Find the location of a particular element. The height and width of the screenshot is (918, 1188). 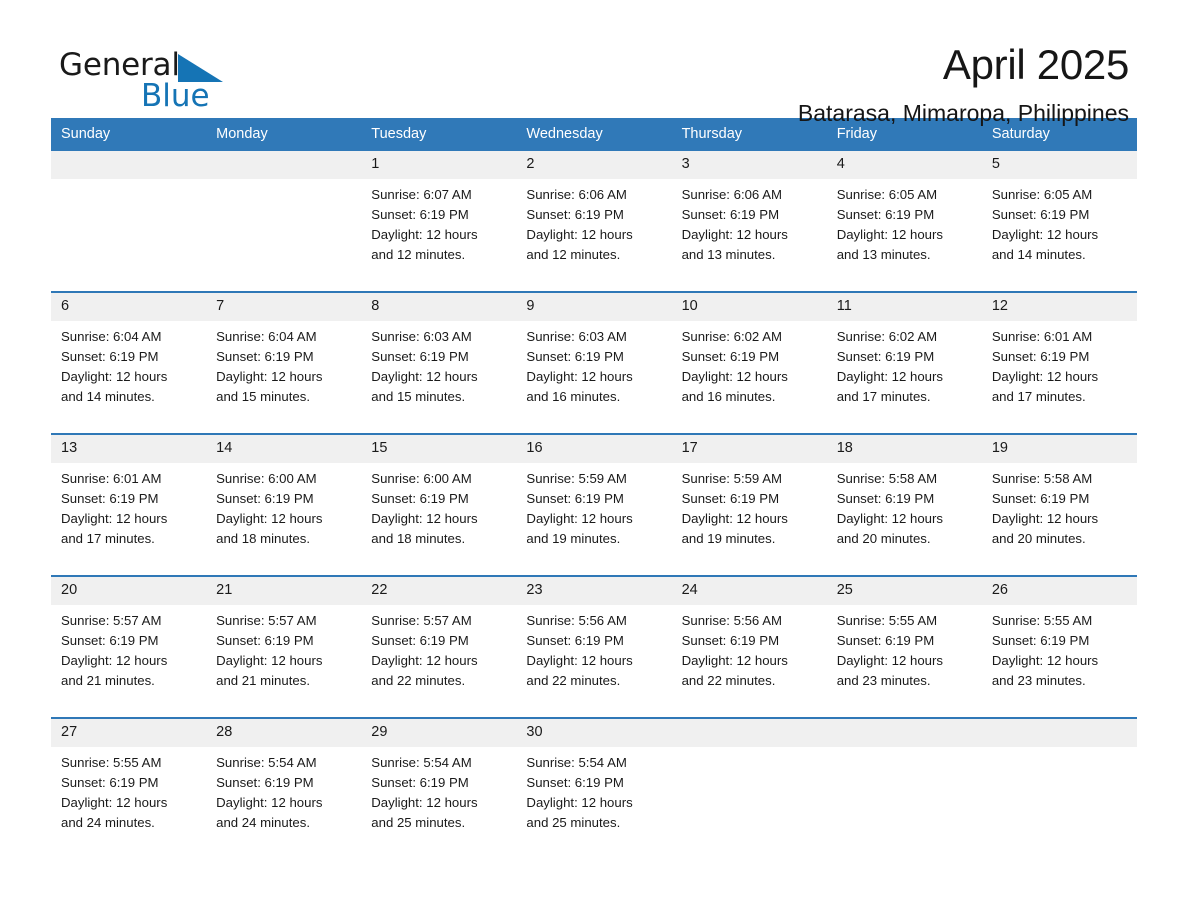

day-number-cell: 21 is located at coordinates (284, 590).